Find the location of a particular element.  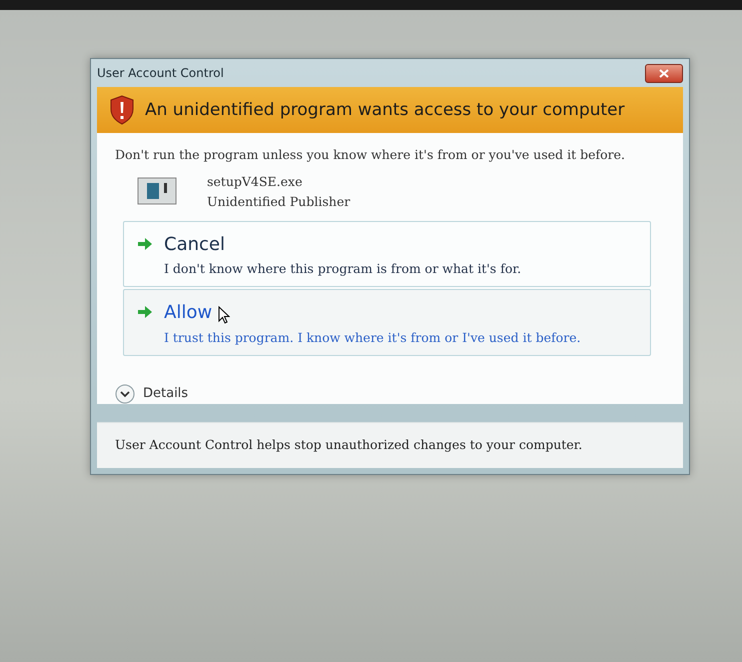

banner-title: An unidentified program wants access to your computer is located at coordinates (385, 110).